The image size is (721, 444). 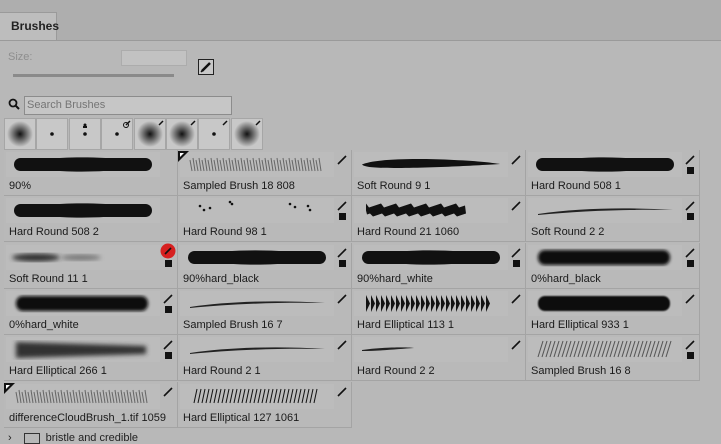 I want to click on brush-preset-name: Hard Round 21 1060, so click(x=408, y=232).